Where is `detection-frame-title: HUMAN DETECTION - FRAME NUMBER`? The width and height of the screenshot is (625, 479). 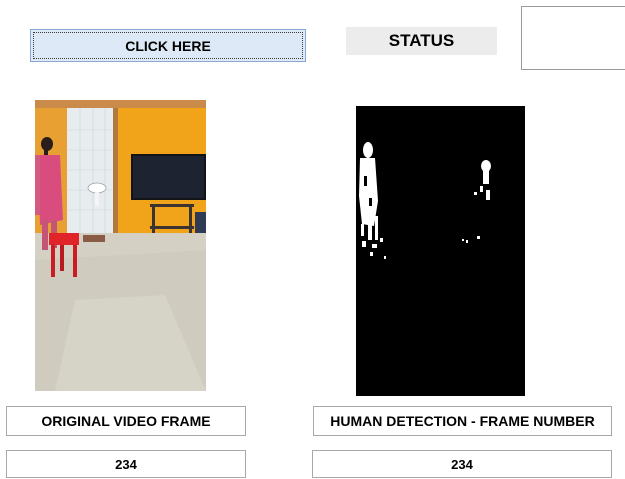 detection-frame-title: HUMAN DETECTION - FRAME NUMBER is located at coordinates (462, 421).